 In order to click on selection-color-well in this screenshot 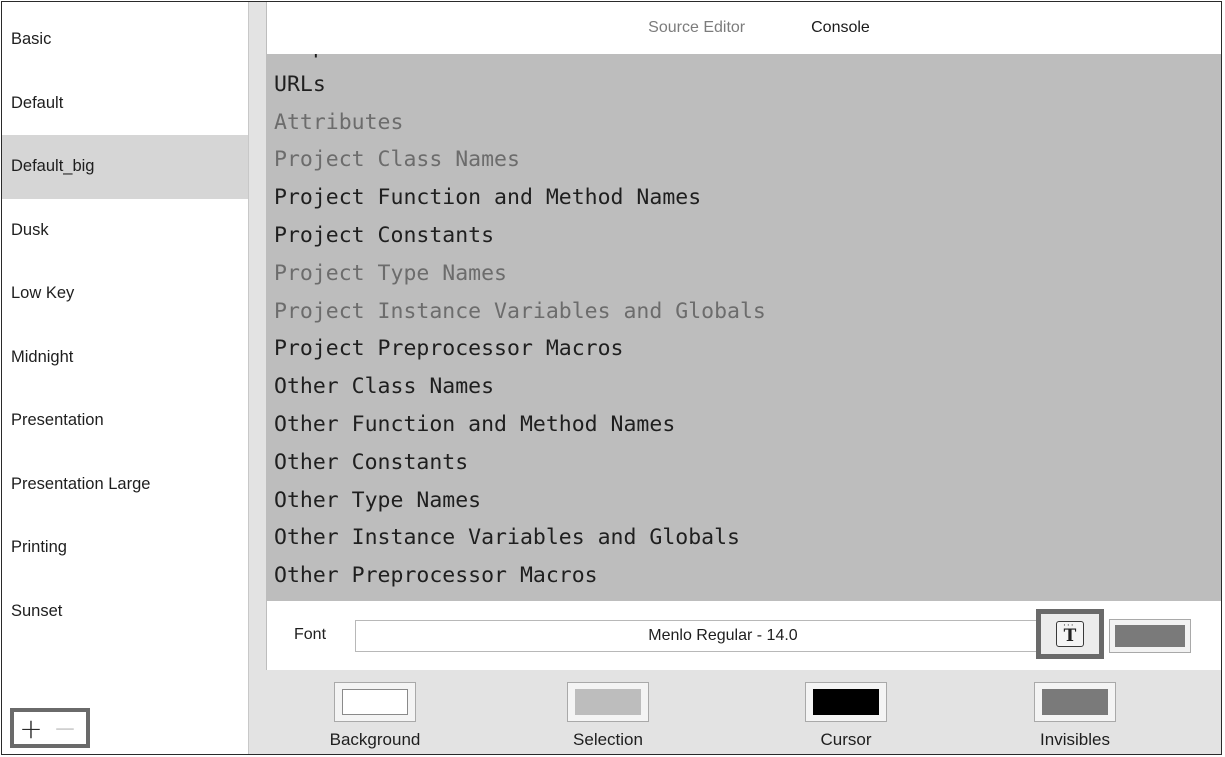, I will do `click(608, 702)`.